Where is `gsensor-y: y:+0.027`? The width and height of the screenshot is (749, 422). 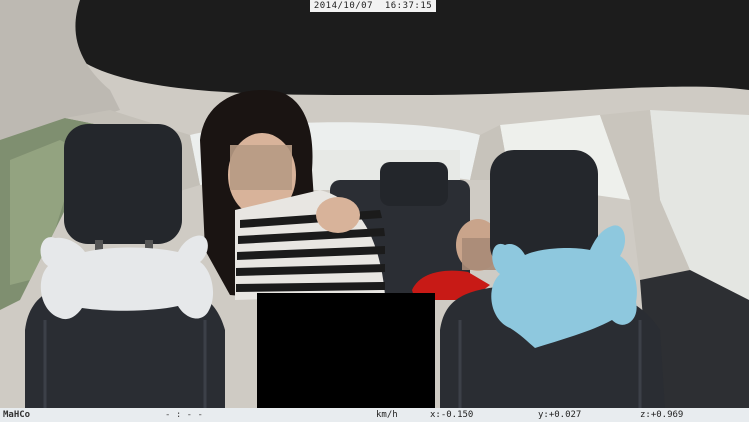 gsensor-y: y:+0.027 is located at coordinates (560, 415).